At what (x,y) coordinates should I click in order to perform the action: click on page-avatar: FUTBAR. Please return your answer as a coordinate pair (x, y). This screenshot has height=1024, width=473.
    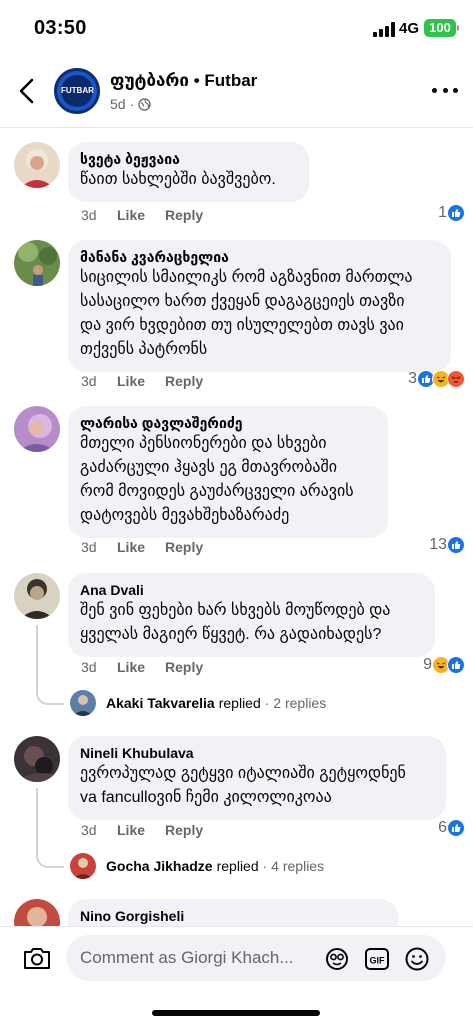
    Looking at the image, I should click on (77, 91).